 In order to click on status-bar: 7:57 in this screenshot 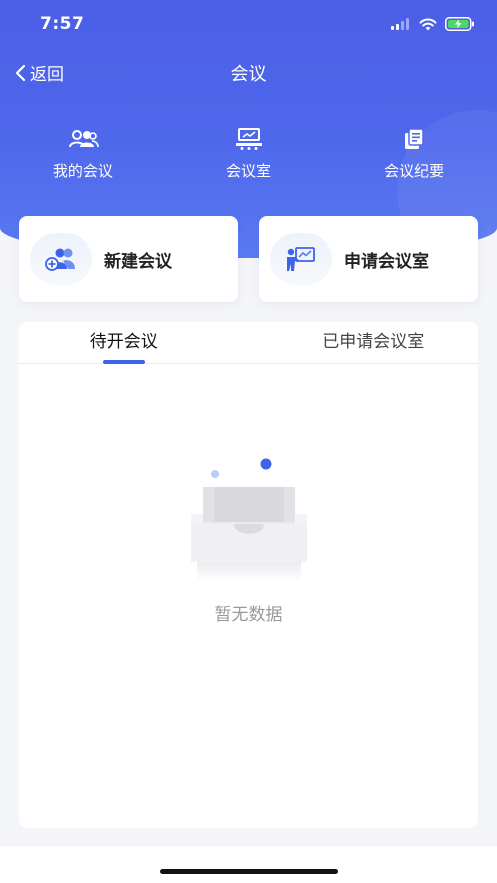, I will do `click(248, 25)`.